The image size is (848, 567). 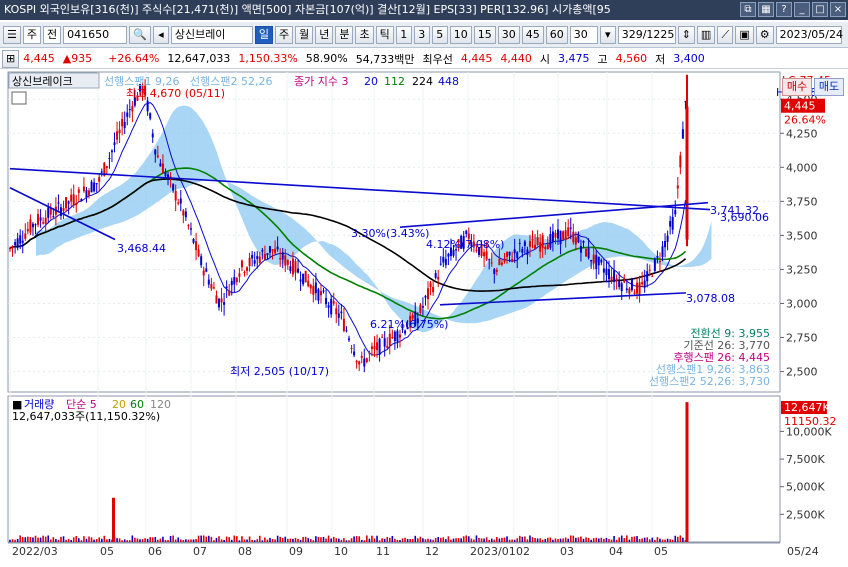 What do you see at coordinates (175, 93) in the screenshot?
I see `high-annotation: 최고 4,670 (05/11)` at bounding box center [175, 93].